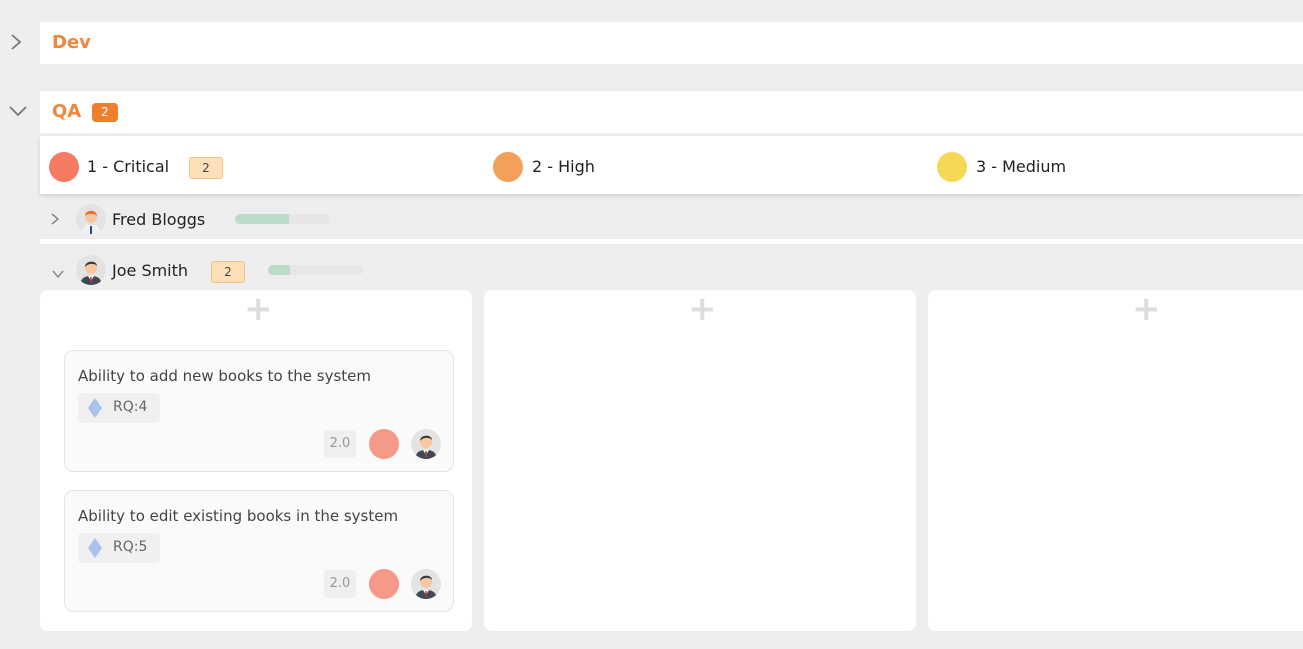  I want to click on progress-fill-joe-smith, so click(279, 270).